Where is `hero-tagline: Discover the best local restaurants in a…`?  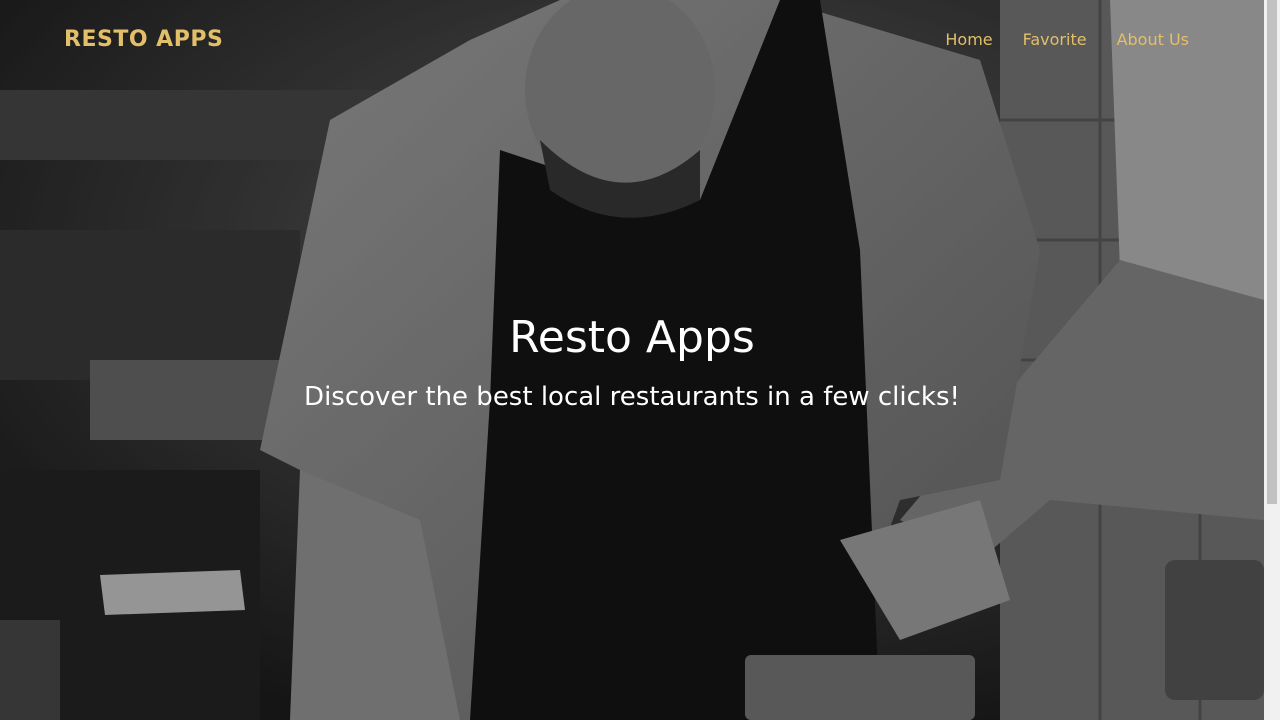 hero-tagline: Discover the best local restaurants in a… is located at coordinates (632, 397).